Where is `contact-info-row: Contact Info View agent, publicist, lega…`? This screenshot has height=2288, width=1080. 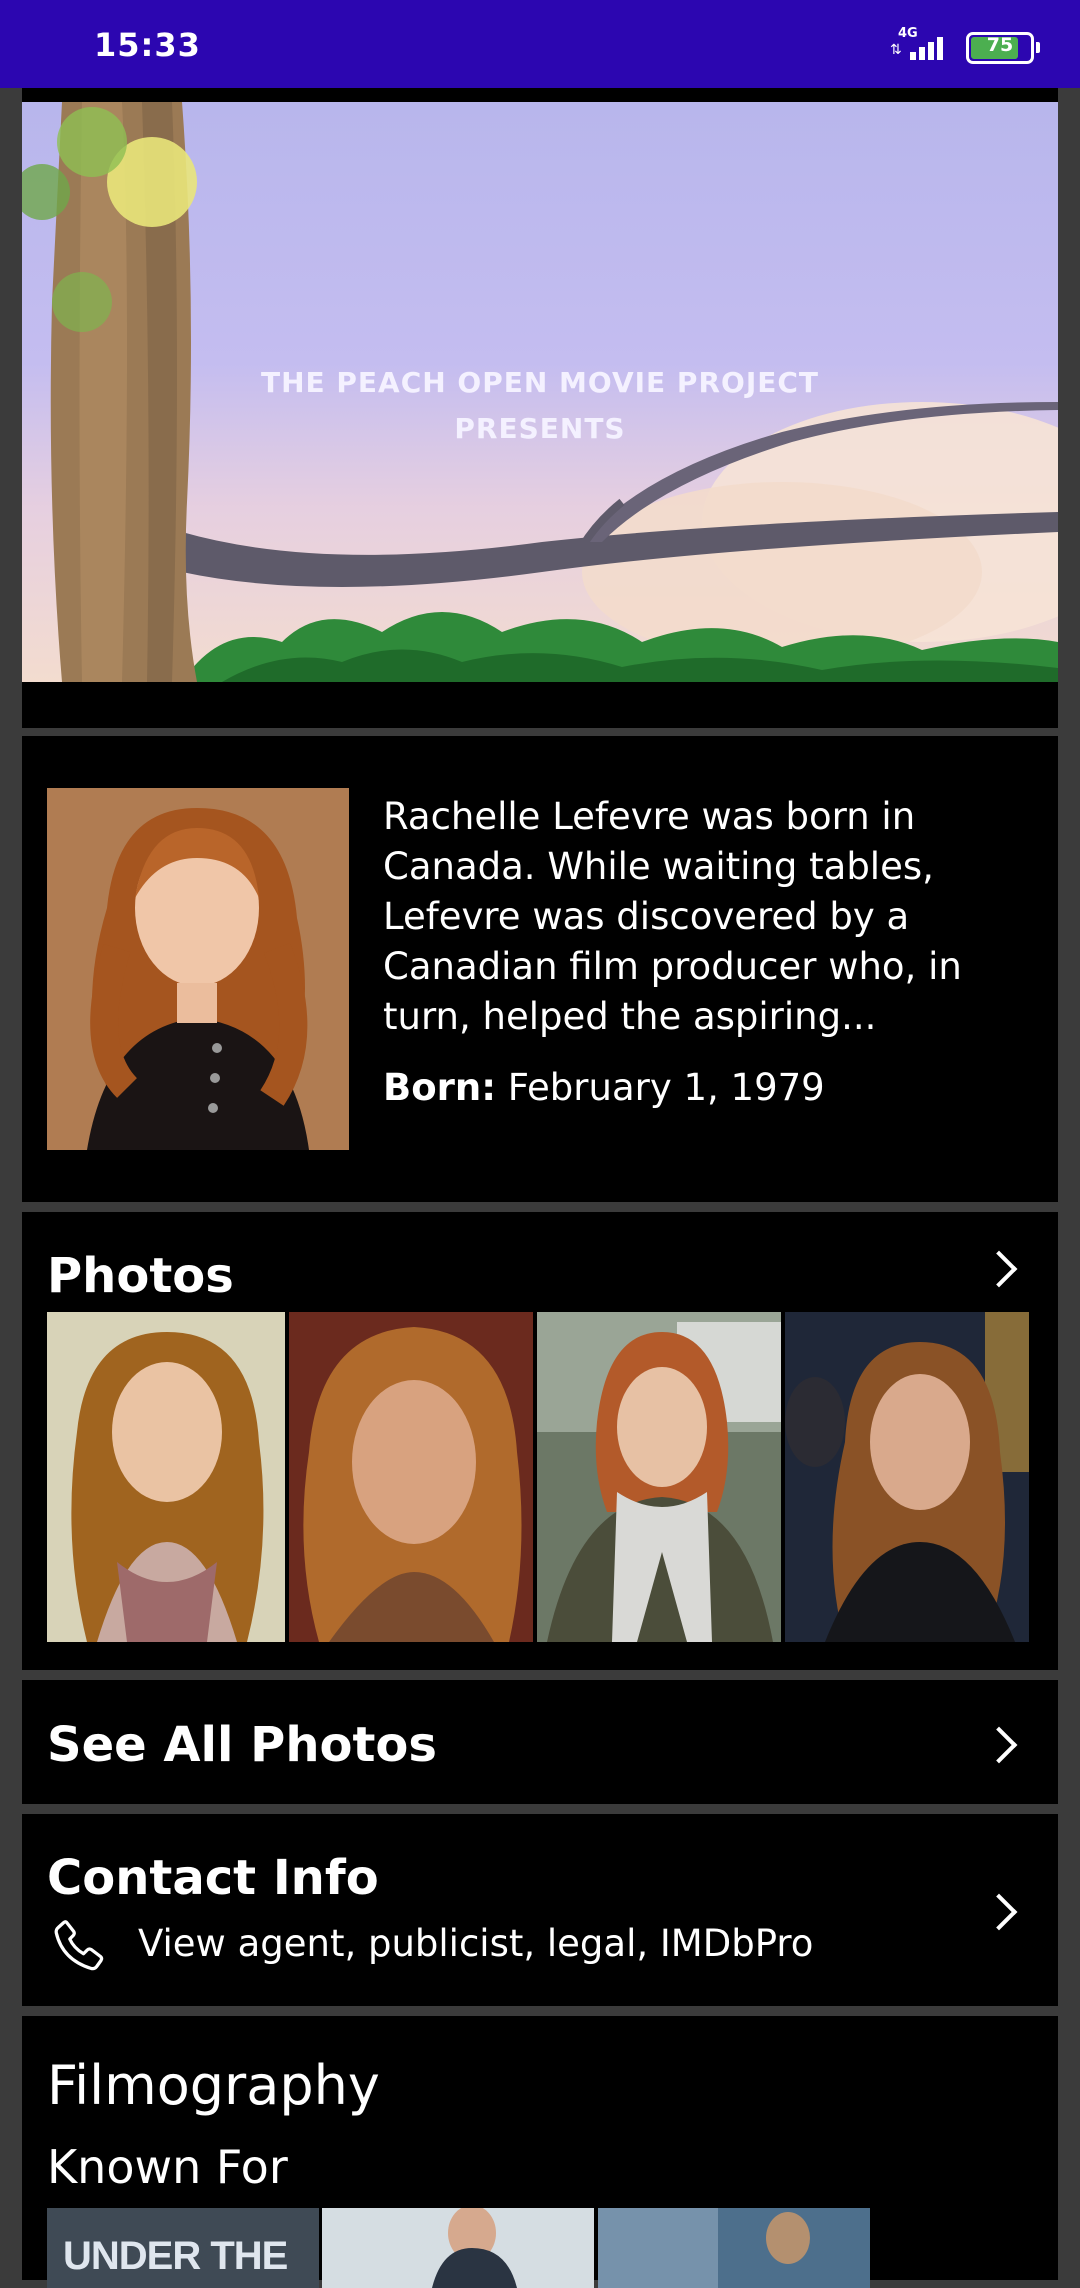 contact-info-row: Contact Info View agent, publicist, lega… is located at coordinates (540, 1910).